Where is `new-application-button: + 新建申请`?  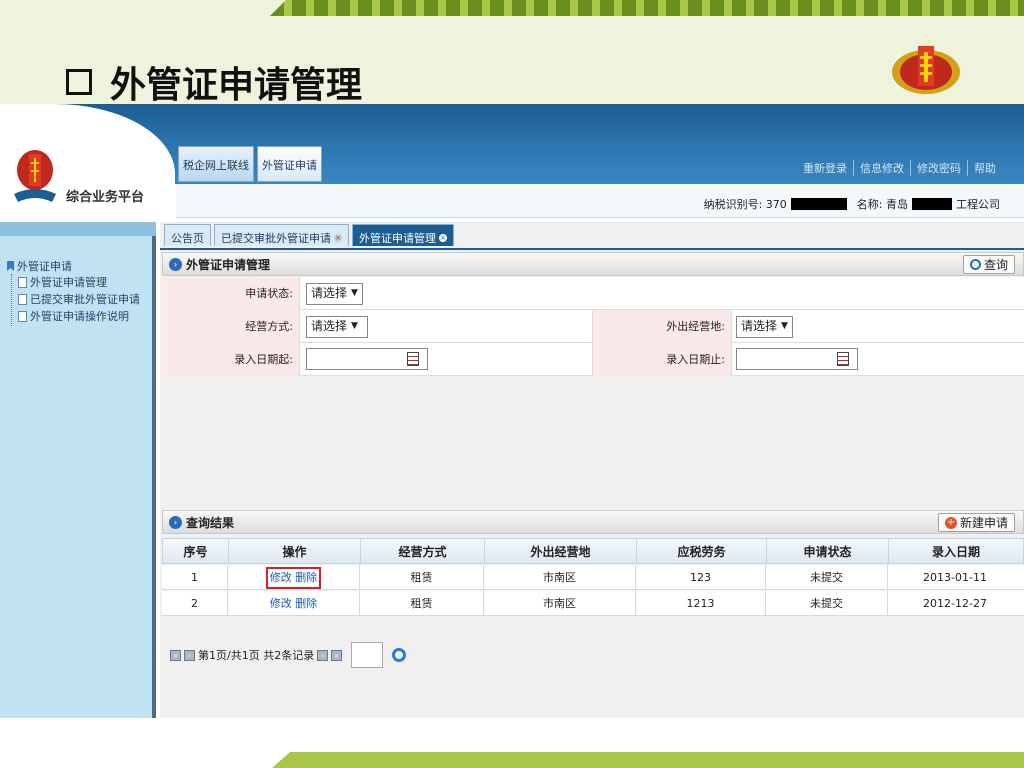 new-application-button: + 新建申请 is located at coordinates (976, 522).